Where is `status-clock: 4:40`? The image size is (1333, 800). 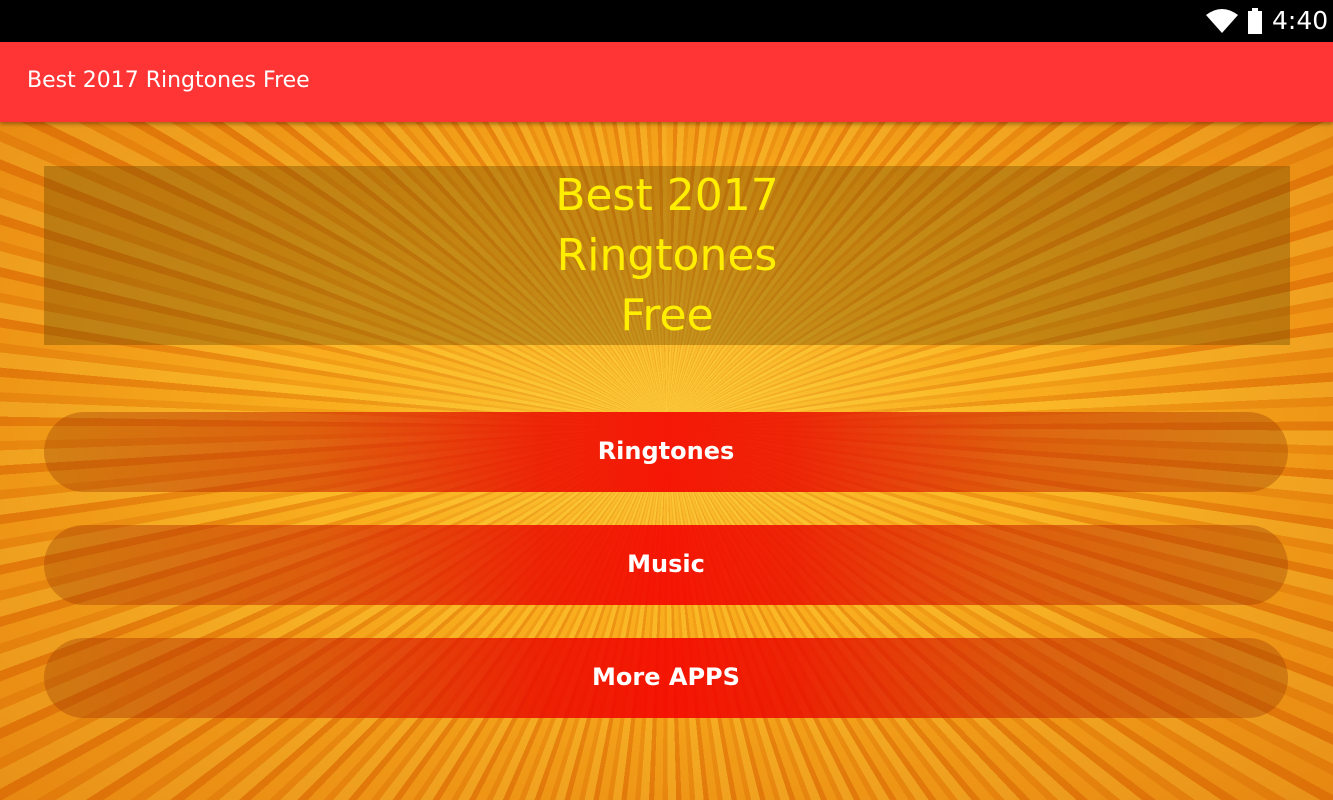
status-clock: 4:40 is located at coordinates (1300, 20).